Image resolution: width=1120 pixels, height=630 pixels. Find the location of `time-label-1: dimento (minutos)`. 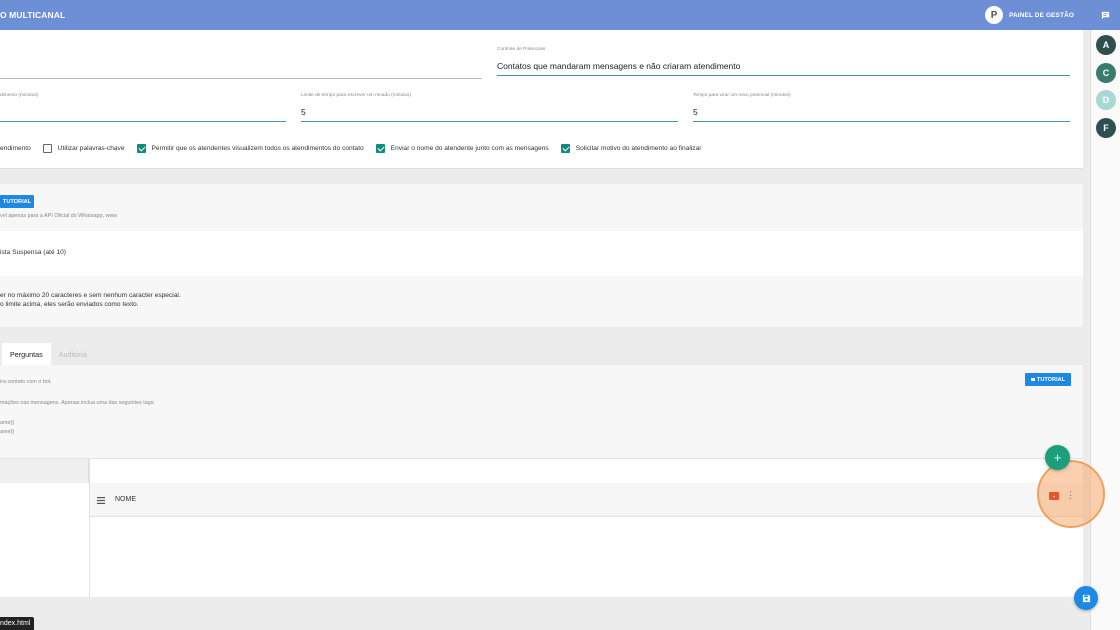

time-label-1: dimento (minutos) is located at coordinates (19, 95).